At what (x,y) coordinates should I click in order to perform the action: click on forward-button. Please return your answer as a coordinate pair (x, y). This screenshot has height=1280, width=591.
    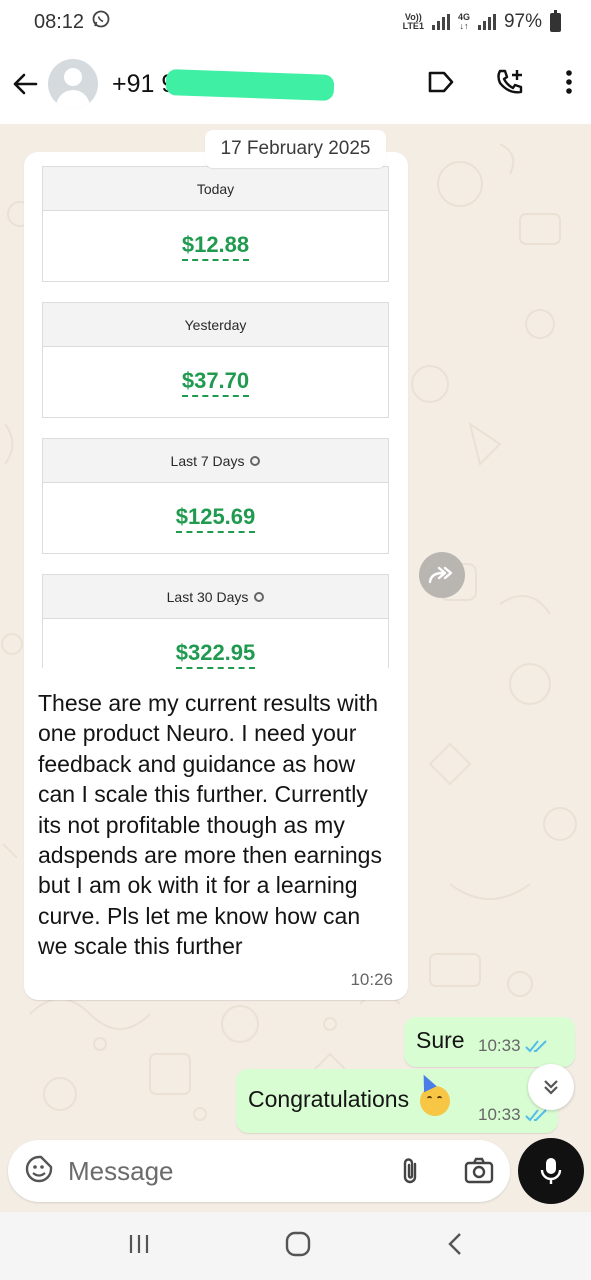
    Looking at the image, I should click on (442, 575).